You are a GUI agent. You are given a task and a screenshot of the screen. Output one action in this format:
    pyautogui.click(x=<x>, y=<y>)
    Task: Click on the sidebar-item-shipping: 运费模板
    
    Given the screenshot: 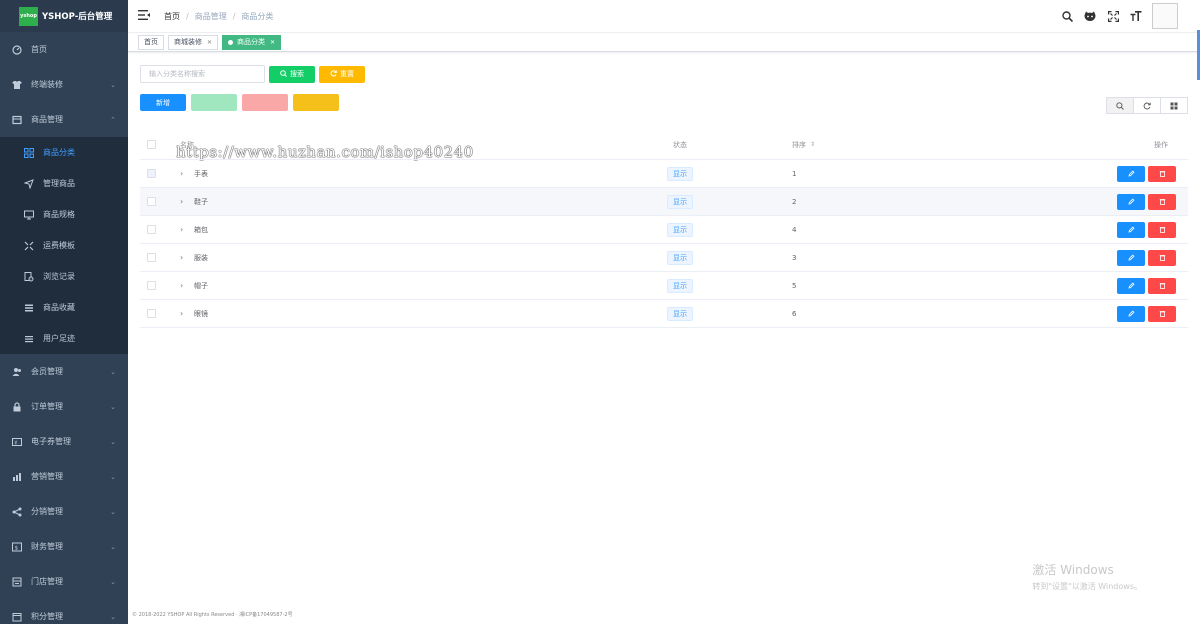 What is the action you would take?
    pyautogui.click(x=64, y=245)
    